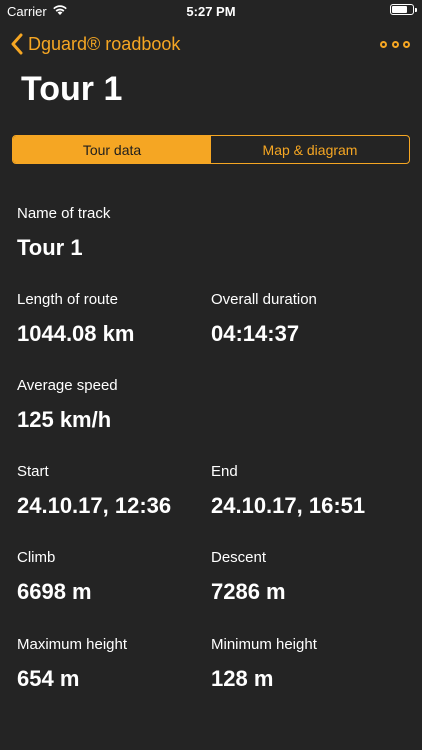 The image size is (422, 750). Describe the element at coordinates (67, 405) in the screenshot. I see `field-average-speed: Average speed 125 km/h` at that location.